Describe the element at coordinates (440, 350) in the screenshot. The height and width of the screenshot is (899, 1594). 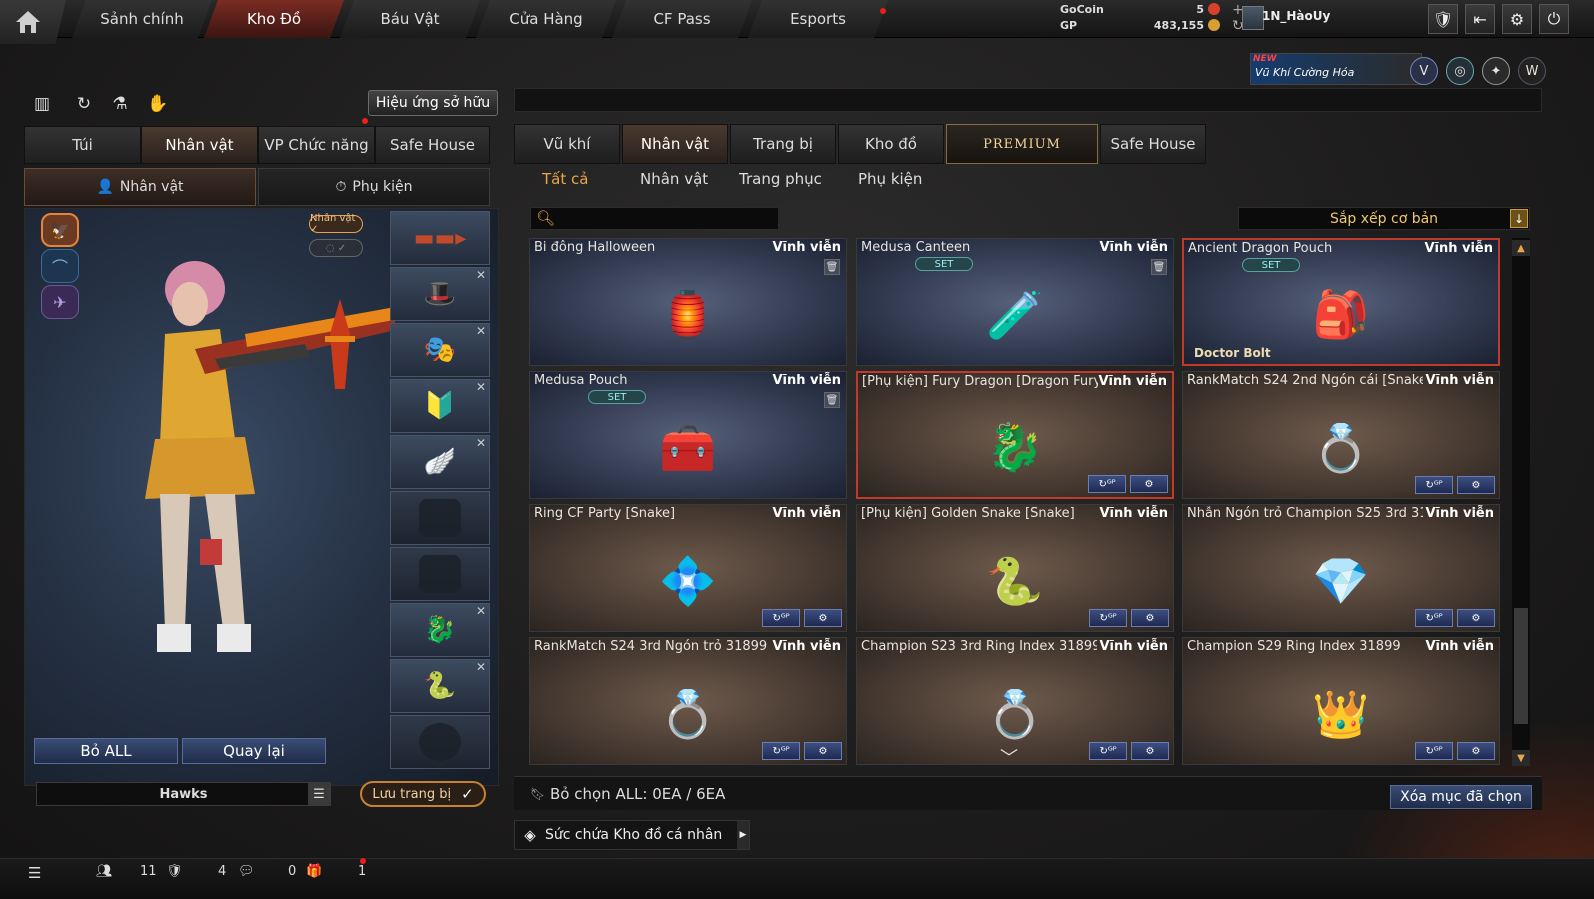
I see `slot-mask: 🎭 ✕` at that location.